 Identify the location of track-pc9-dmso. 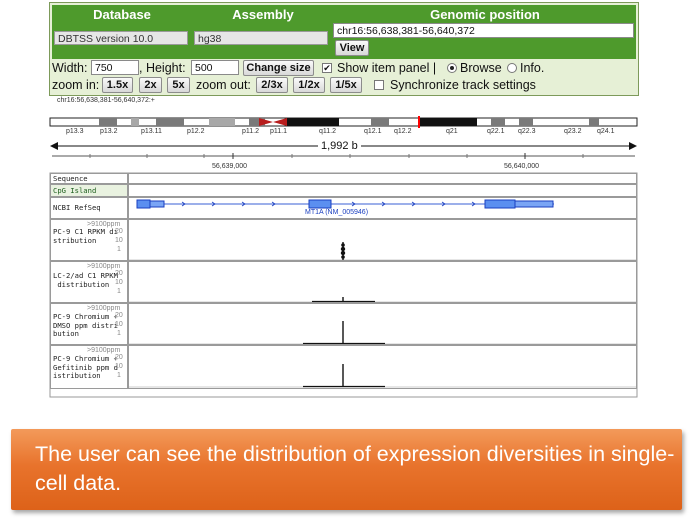
(382, 324).